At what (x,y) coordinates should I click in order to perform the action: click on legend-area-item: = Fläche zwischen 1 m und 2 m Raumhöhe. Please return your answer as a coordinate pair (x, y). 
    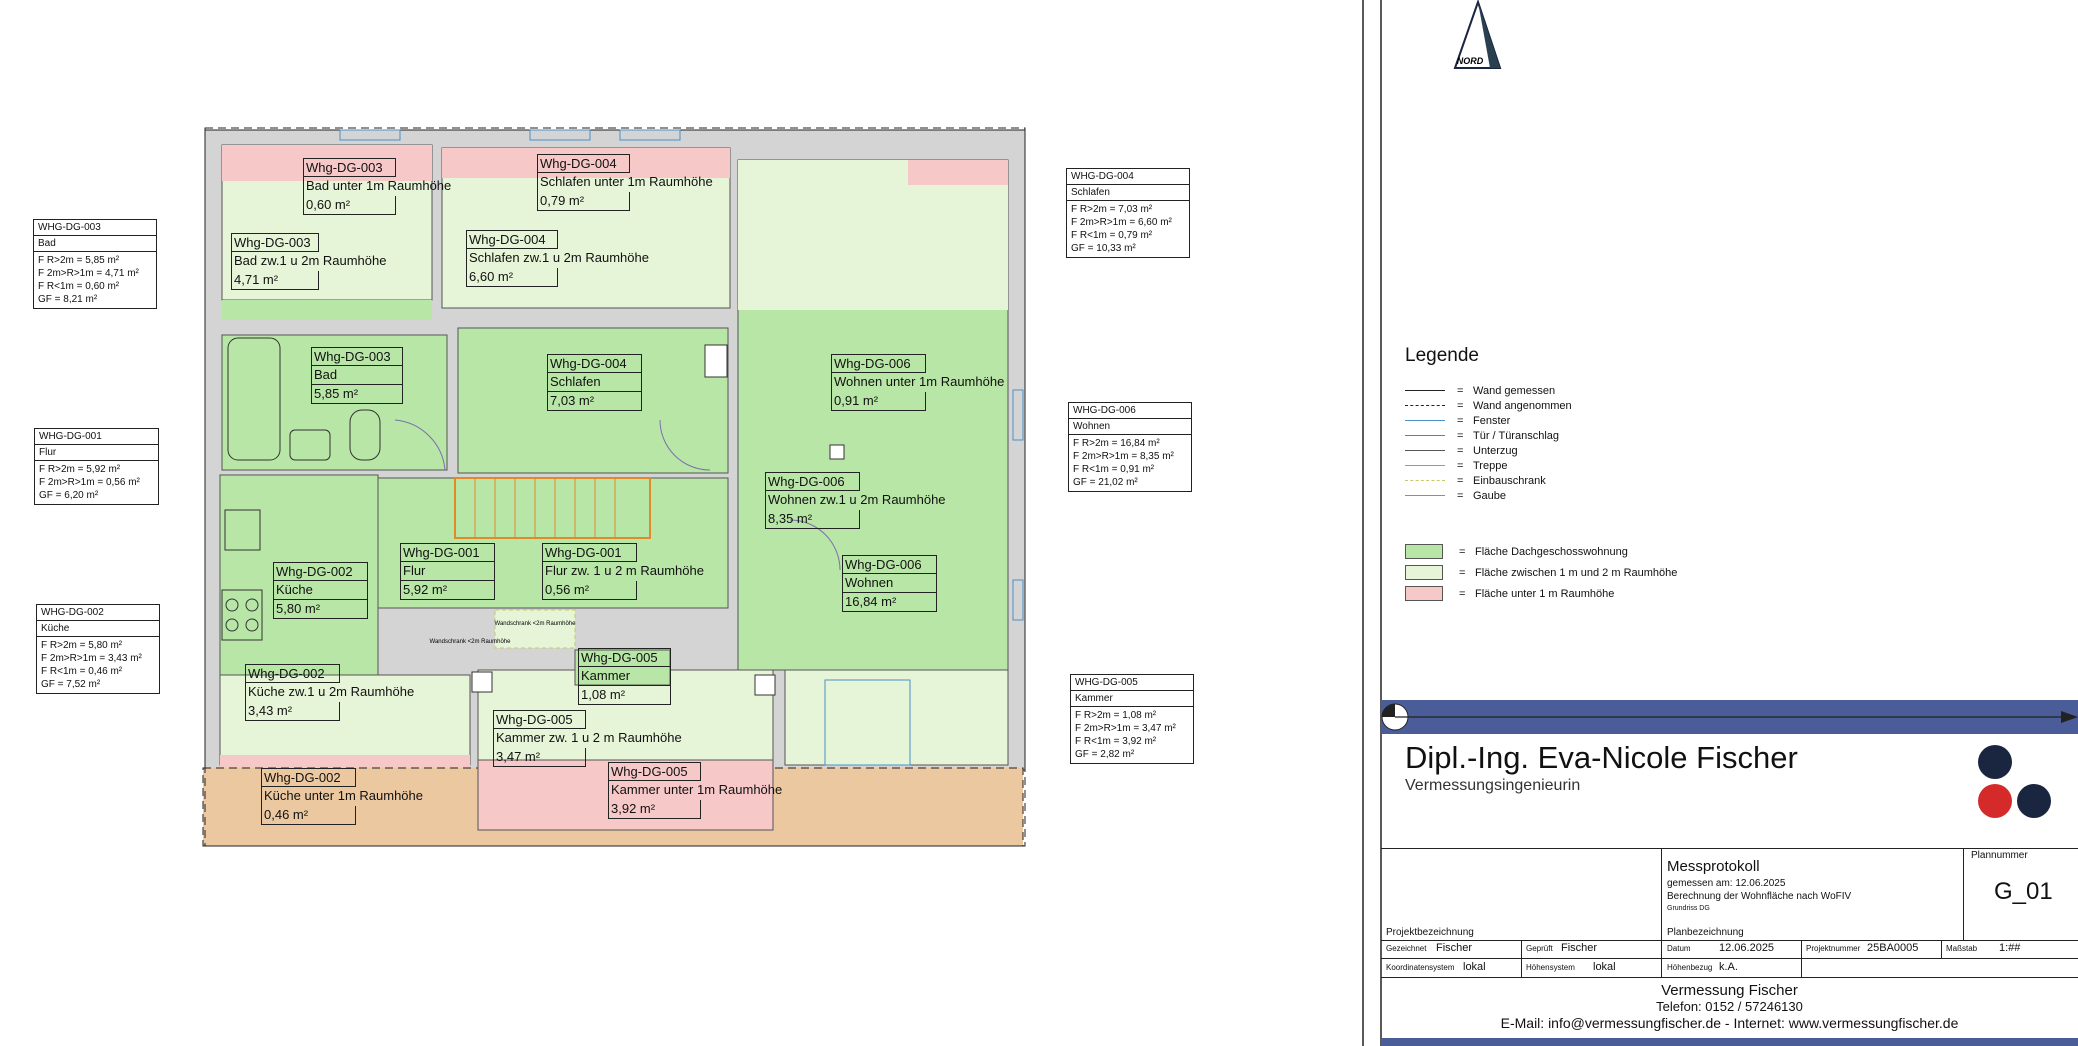
    Looking at the image, I should click on (1541, 572).